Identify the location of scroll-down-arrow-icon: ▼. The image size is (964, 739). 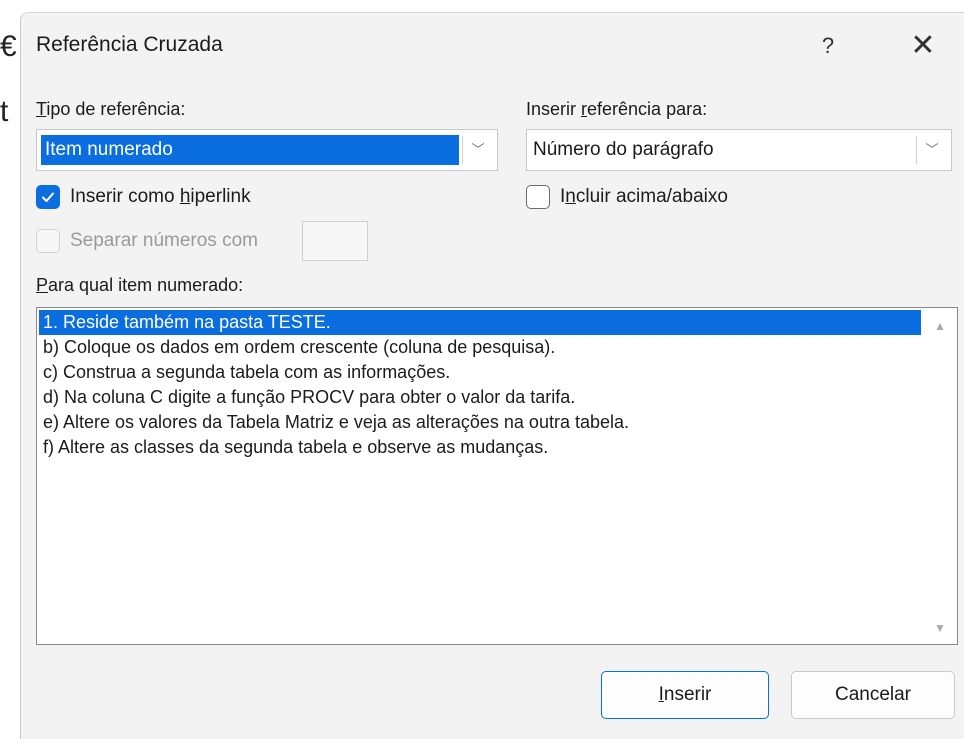
(940, 628).